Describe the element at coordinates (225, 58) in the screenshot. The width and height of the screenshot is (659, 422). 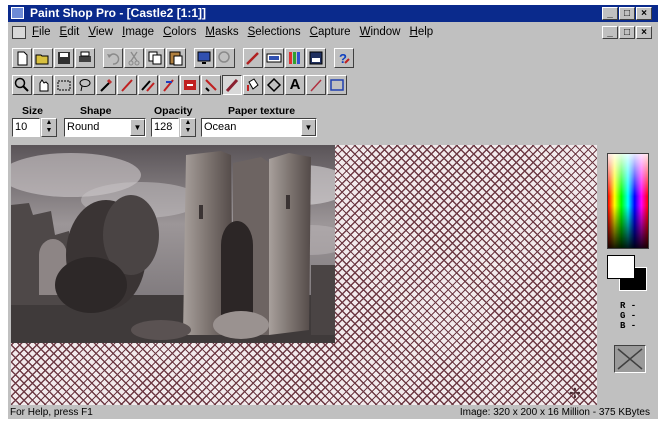
I see `zoom-icon` at that location.